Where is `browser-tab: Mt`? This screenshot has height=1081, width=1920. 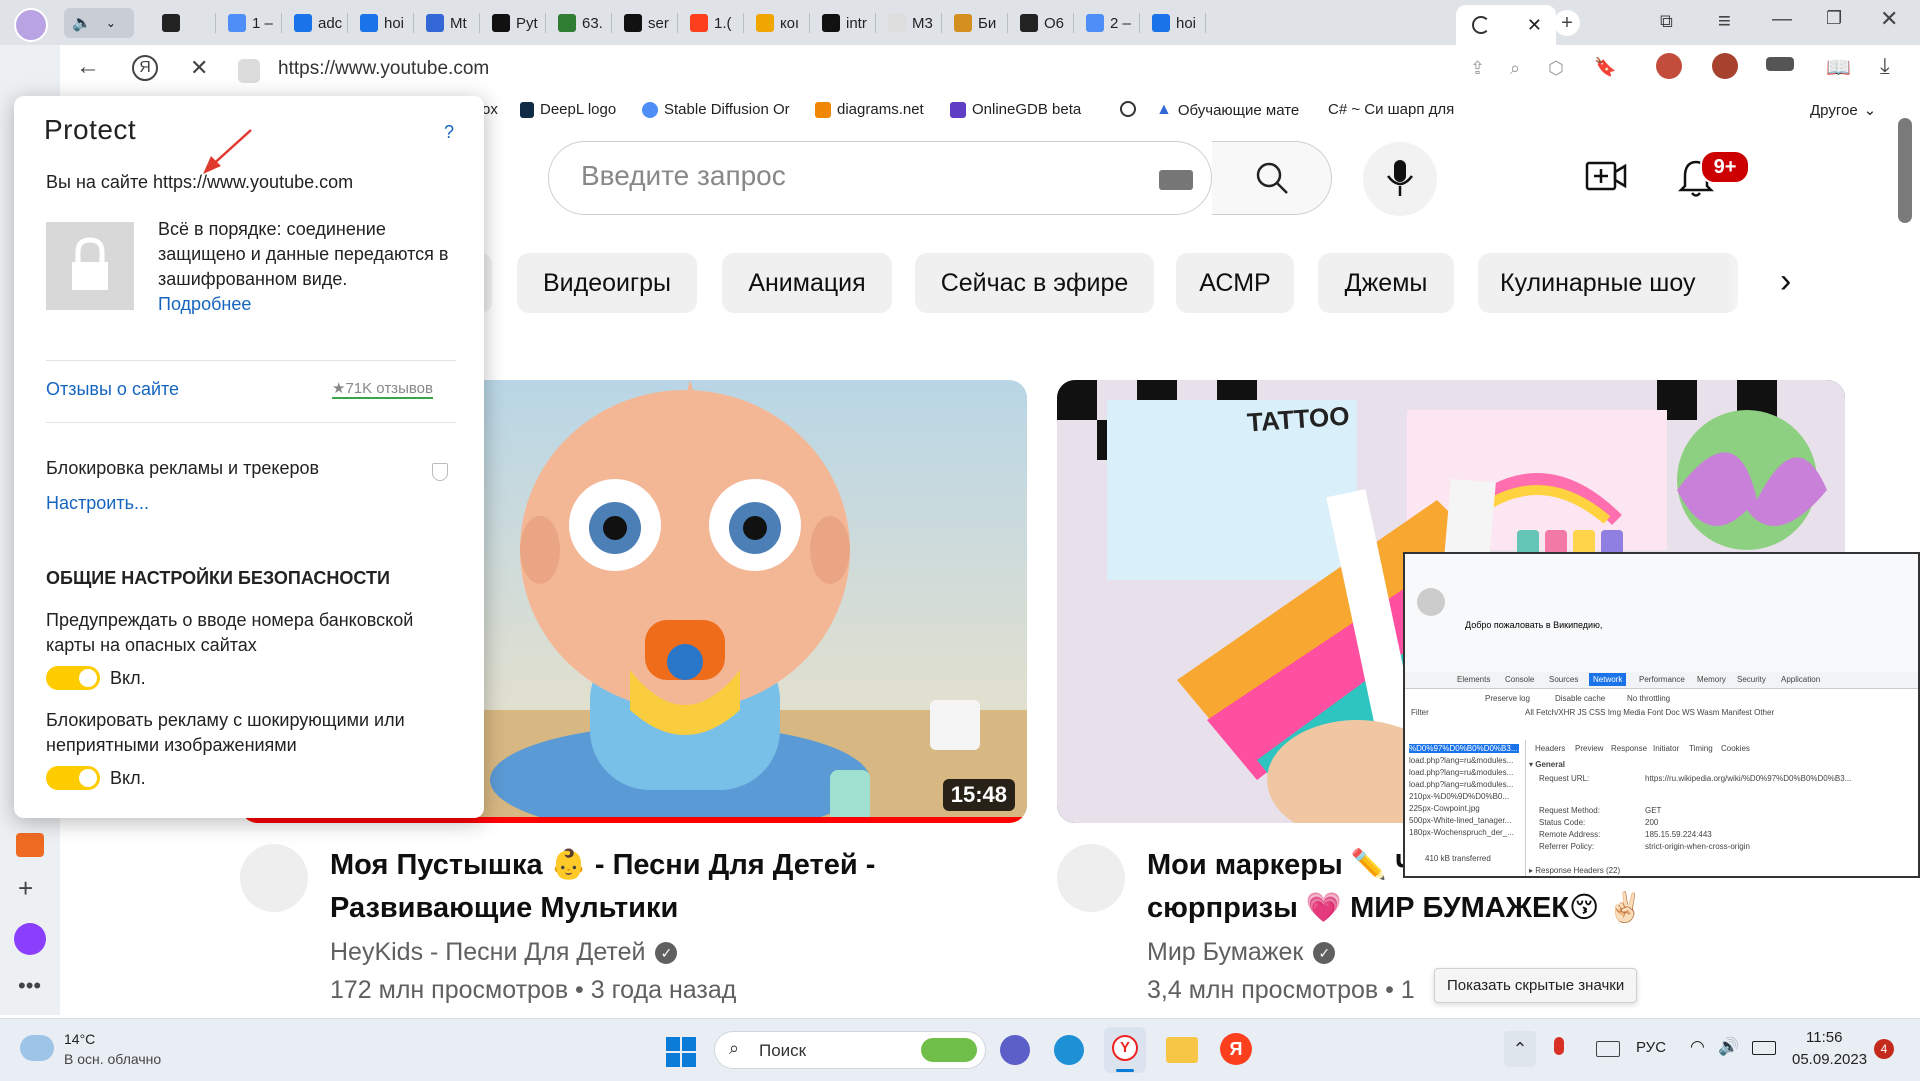
browser-tab: Mt is located at coordinates (447, 23).